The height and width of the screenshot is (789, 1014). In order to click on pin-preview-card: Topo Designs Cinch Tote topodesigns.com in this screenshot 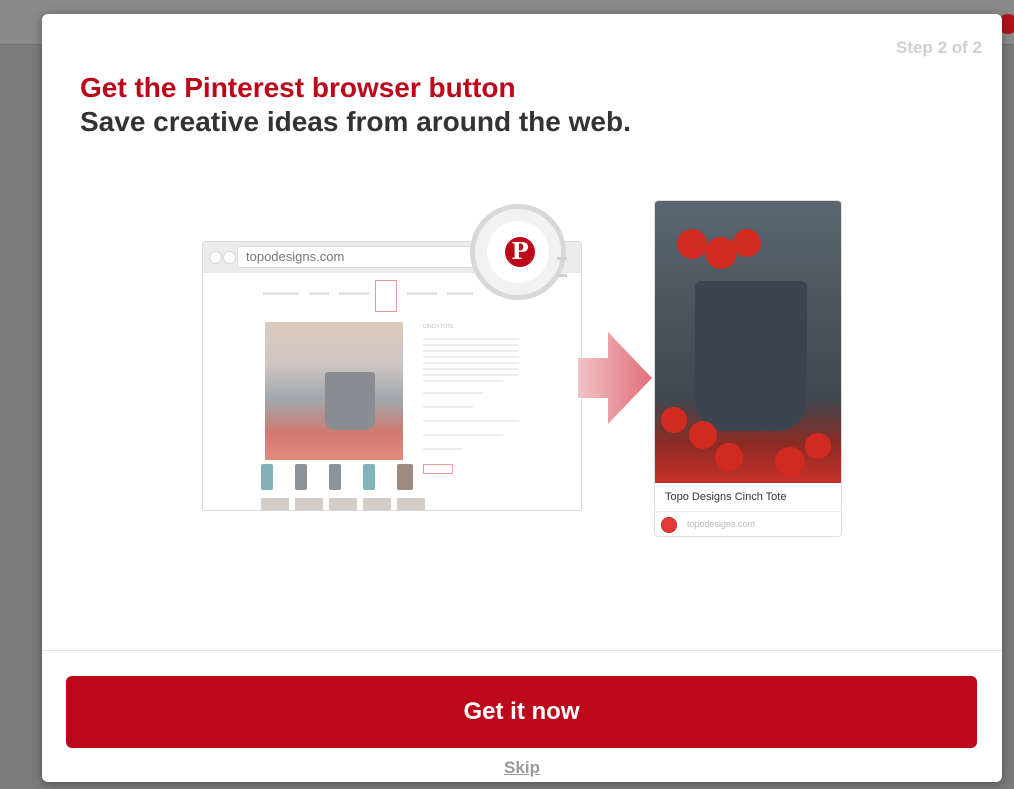, I will do `click(748, 368)`.